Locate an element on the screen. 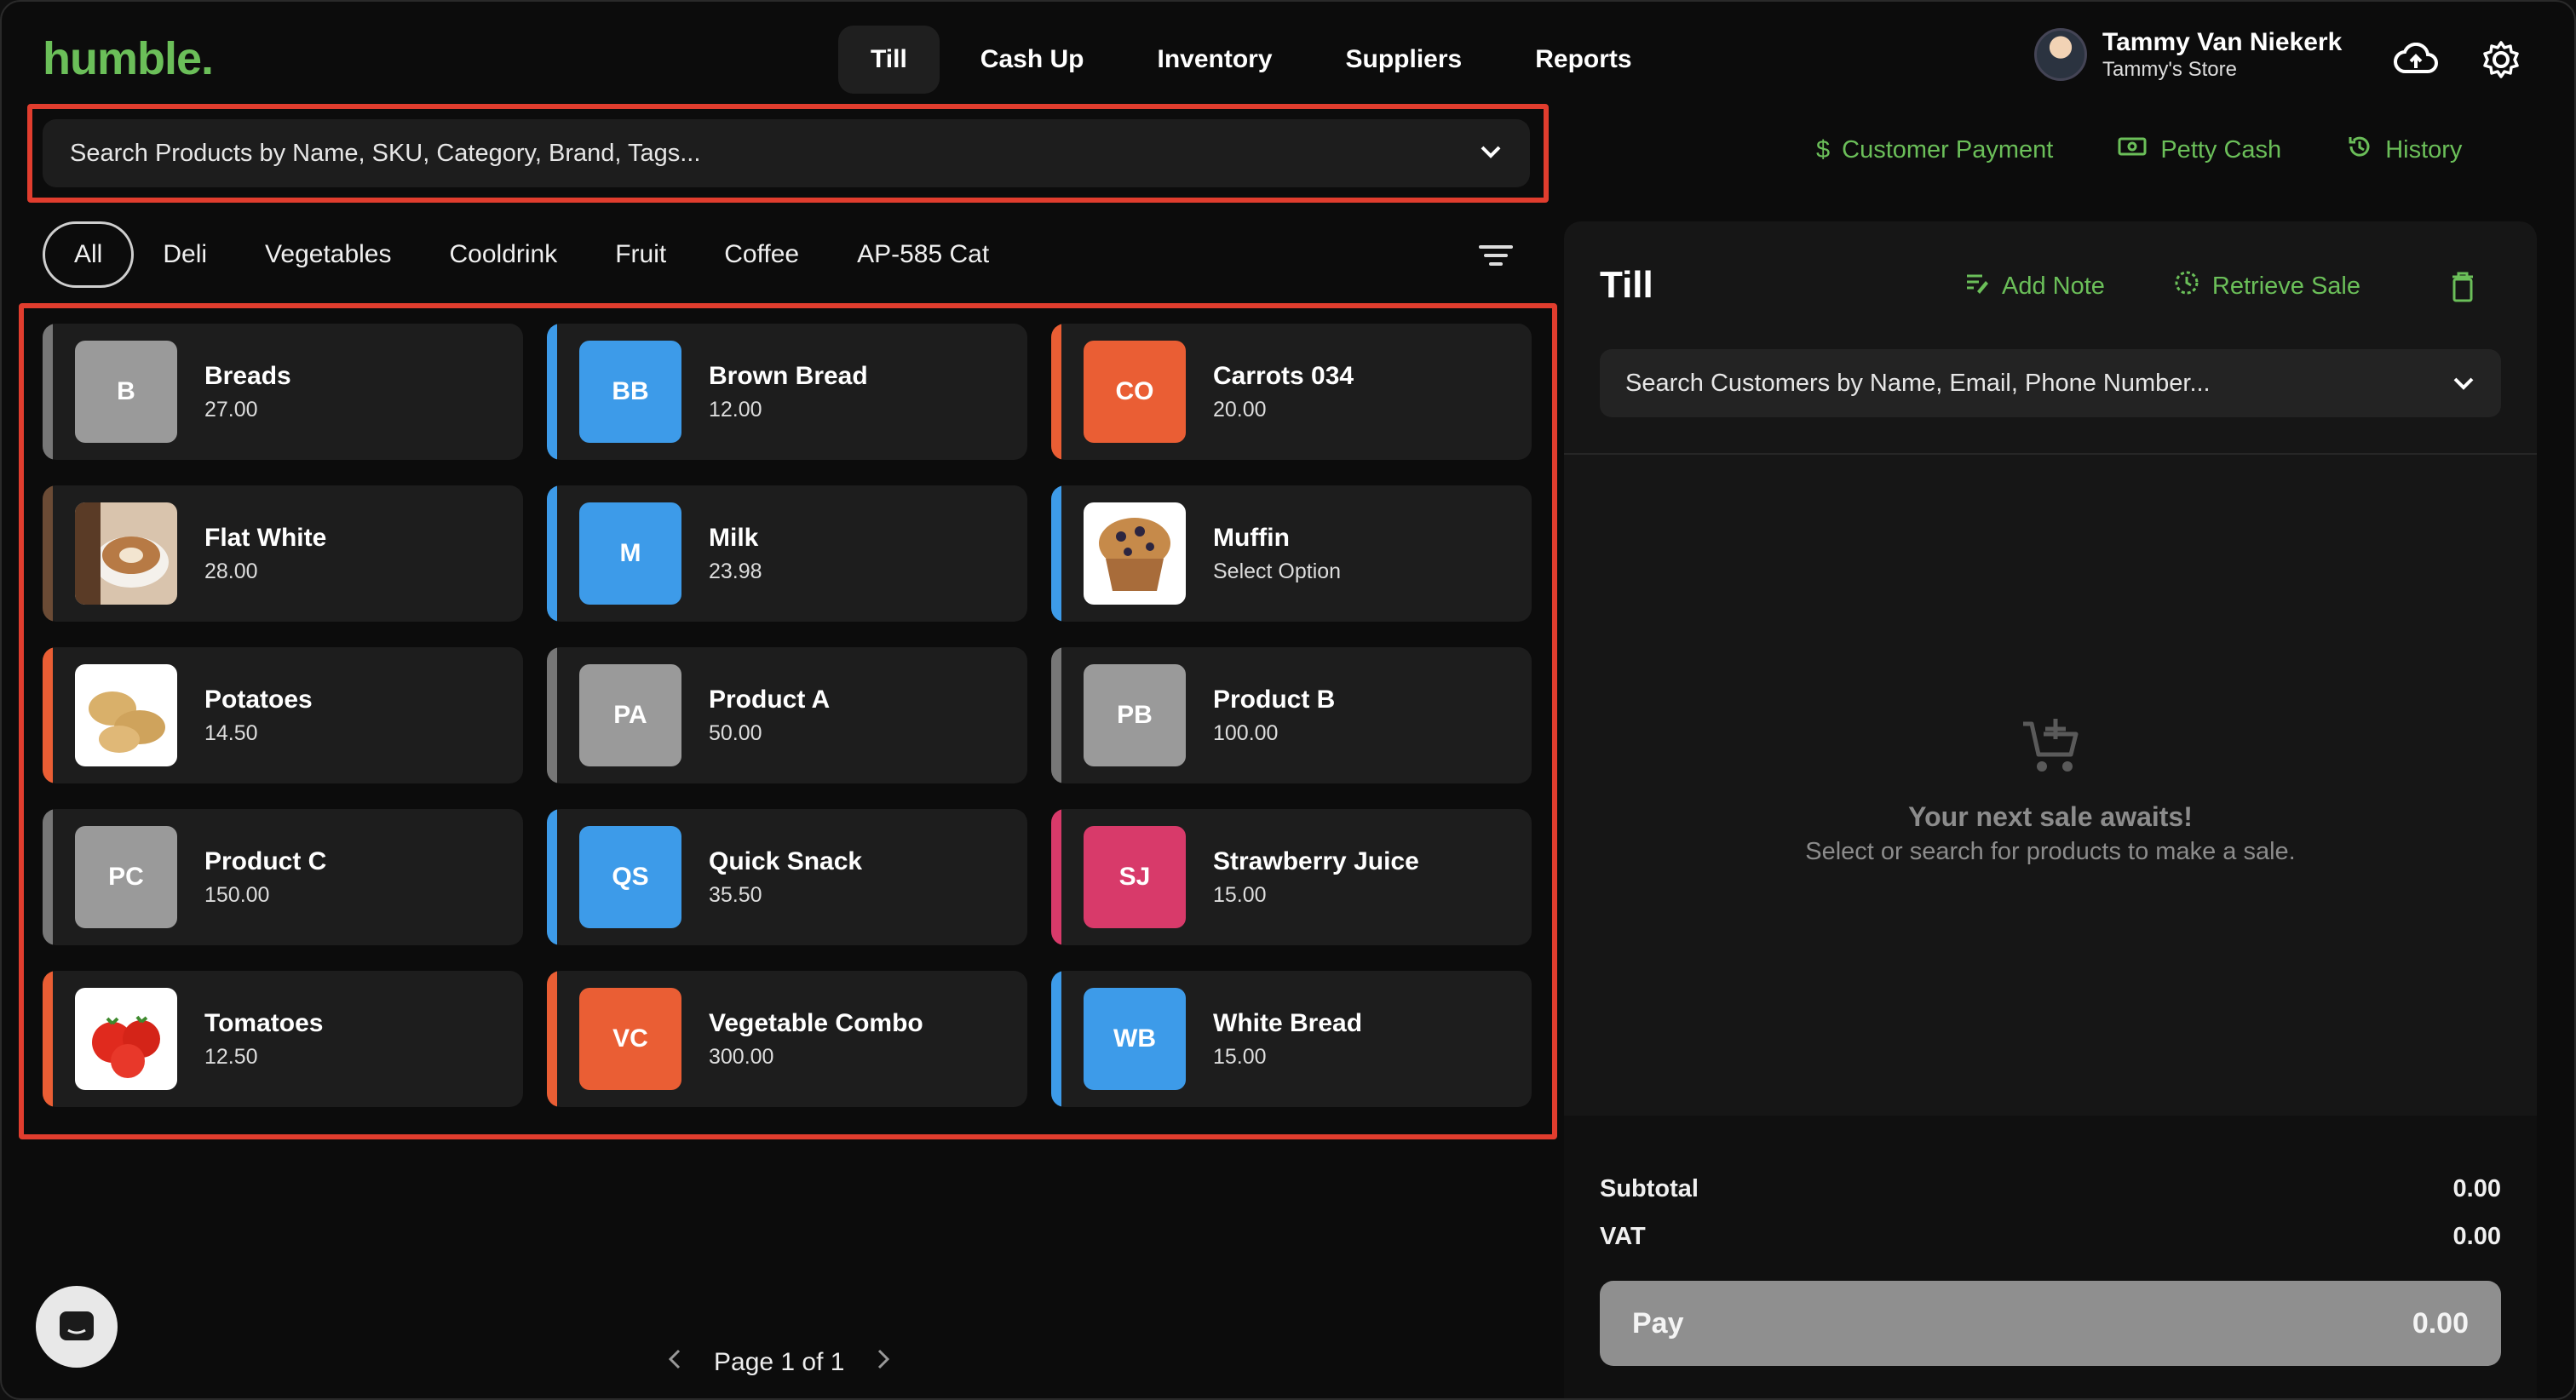 The height and width of the screenshot is (1400, 2576). product-price: 14.50 is located at coordinates (231, 733).